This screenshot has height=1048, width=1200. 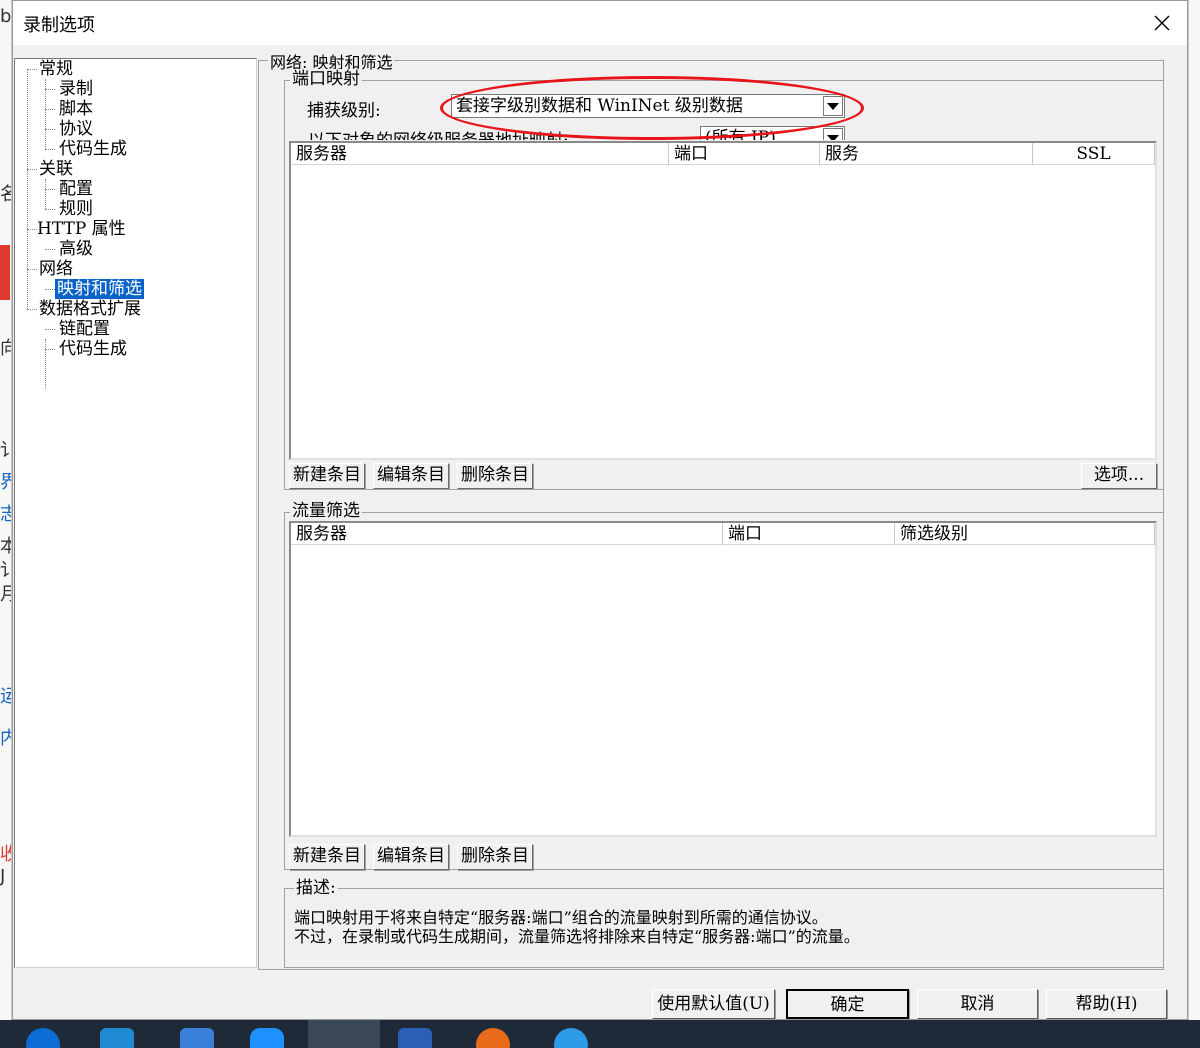 I want to click on close-button, so click(x=1162, y=23).